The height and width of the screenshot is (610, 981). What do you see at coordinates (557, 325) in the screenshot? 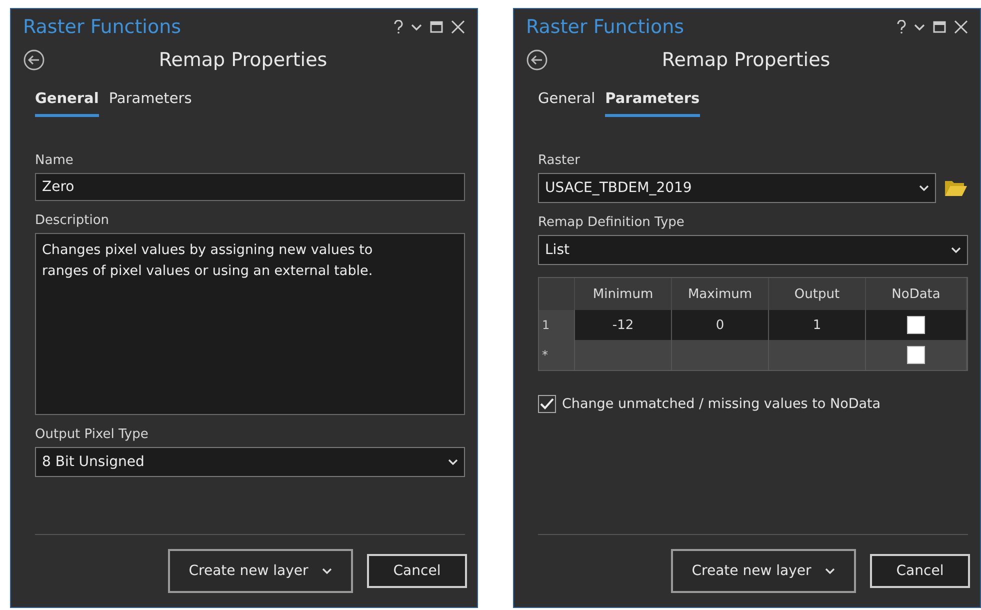
I see `row-marker: 1` at bounding box center [557, 325].